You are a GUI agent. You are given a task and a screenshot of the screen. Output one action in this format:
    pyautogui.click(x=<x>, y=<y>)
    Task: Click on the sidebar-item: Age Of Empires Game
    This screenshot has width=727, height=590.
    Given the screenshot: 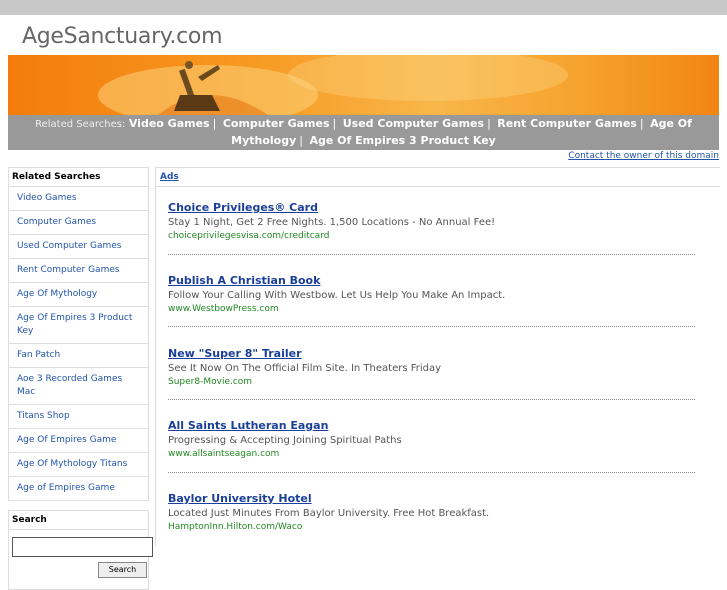 What is the action you would take?
    pyautogui.click(x=78, y=441)
    